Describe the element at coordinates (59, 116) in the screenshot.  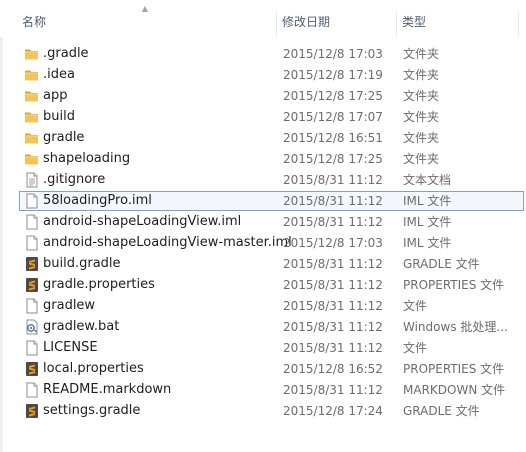
I see `file-name: build` at that location.